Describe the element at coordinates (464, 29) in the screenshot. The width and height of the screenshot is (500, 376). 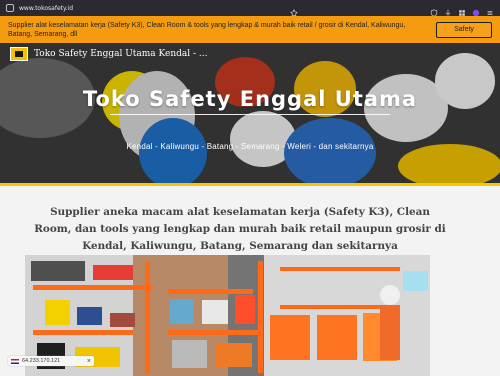
I see `safety-button: Safety` at that location.